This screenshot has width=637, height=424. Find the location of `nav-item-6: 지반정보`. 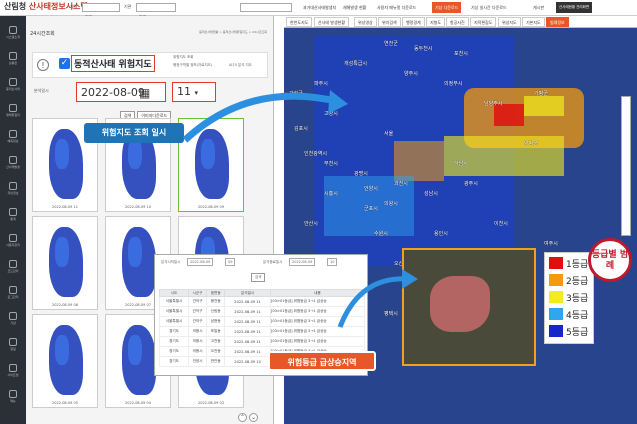

nav-item-6: 지반정보 is located at coordinates (13, 190).